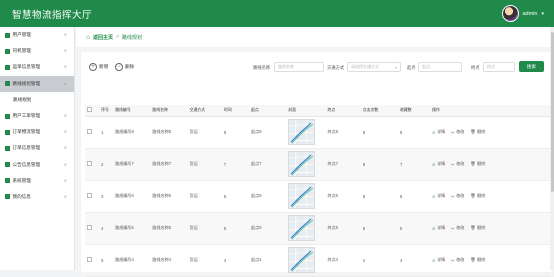 This screenshot has height=277, width=554. What do you see at coordinates (374, 67) in the screenshot?
I see `transport-filter-select: 请选择交通方式 ▾` at bounding box center [374, 67].